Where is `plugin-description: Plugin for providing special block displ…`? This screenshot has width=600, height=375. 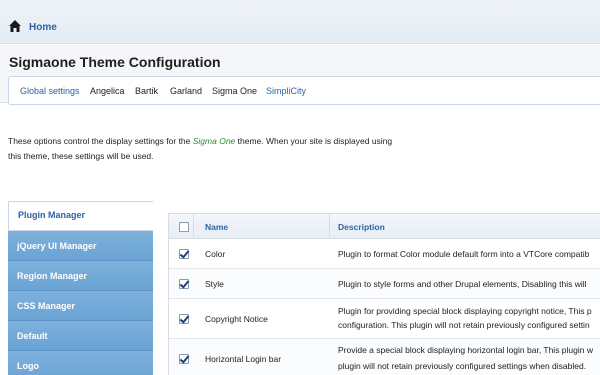 plugin-description: Plugin for providing special block displ… is located at coordinates (465, 311).